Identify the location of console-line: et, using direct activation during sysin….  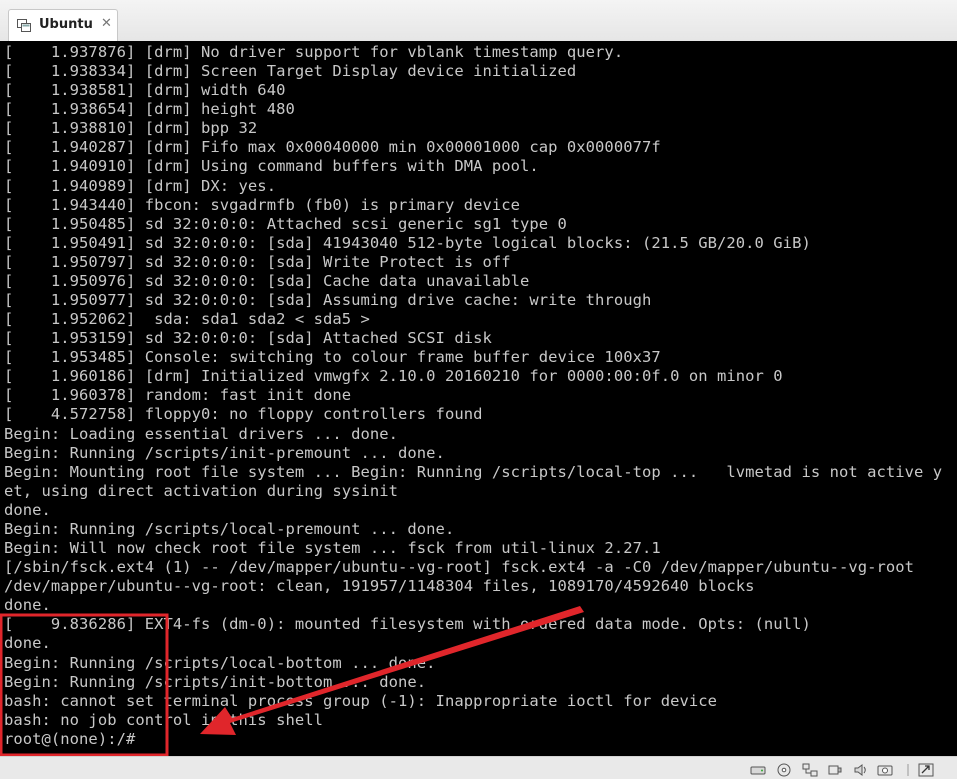
(201, 490).